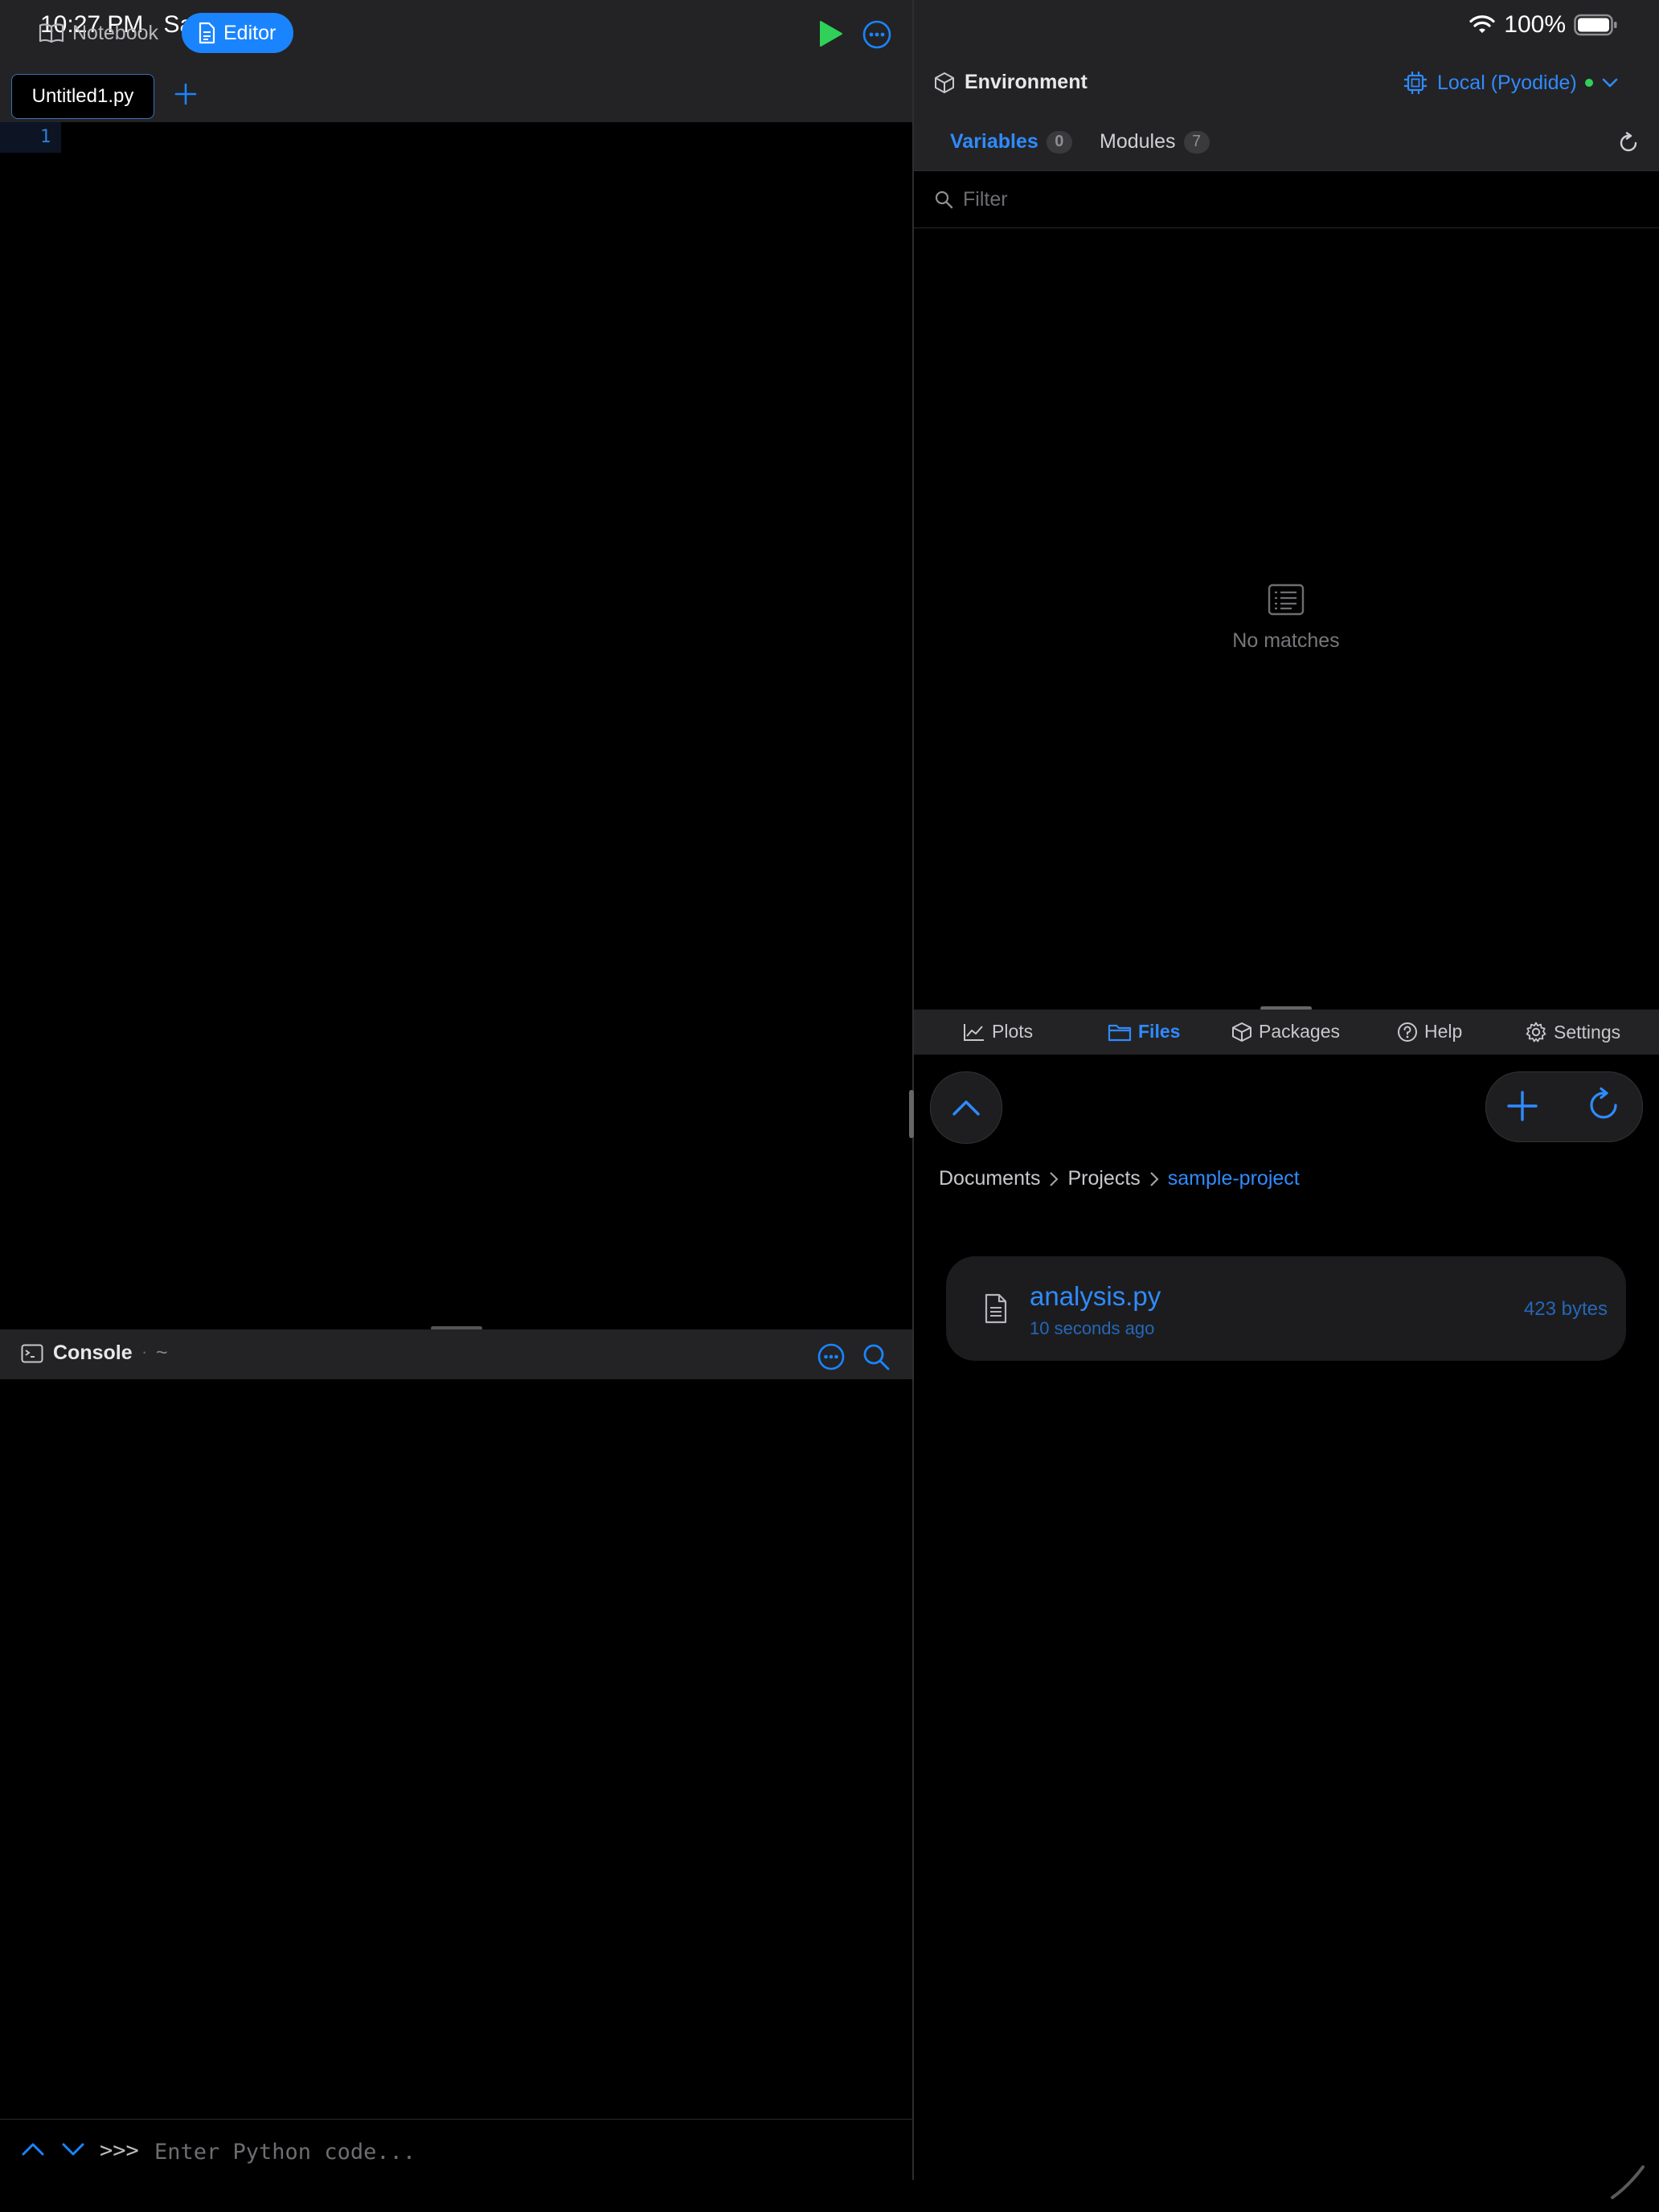  What do you see at coordinates (1628, 2182) in the screenshot?
I see `resize-corner-icon` at bounding box center [1628, 2182].